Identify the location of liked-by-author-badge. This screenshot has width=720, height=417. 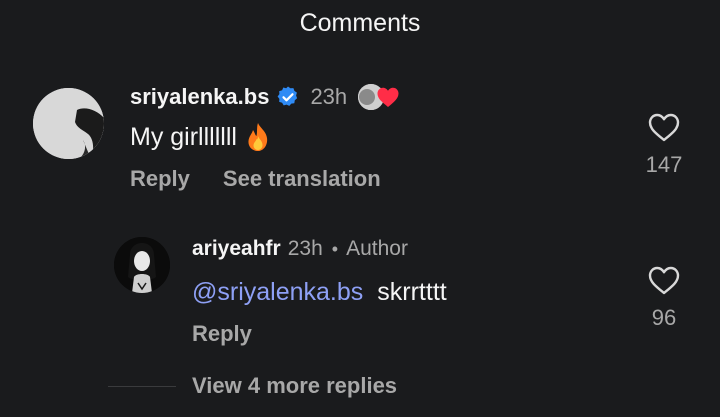
(378, 97).